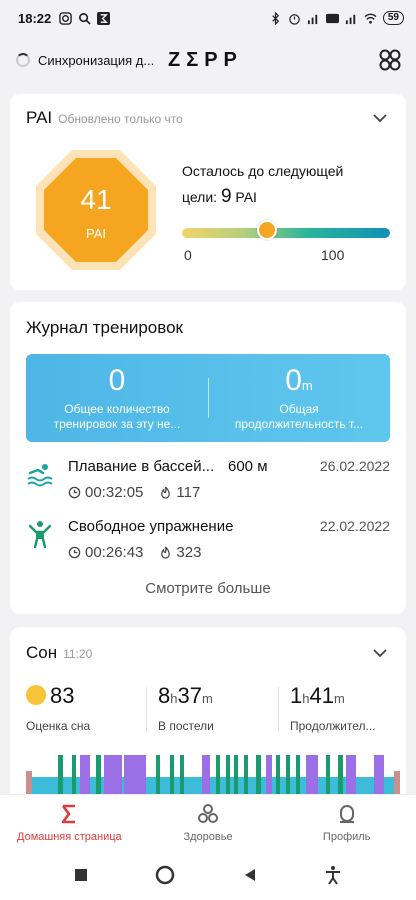 This screenshot has height=900, width=416. I want to click on smiley-icon, so click(36, 695).